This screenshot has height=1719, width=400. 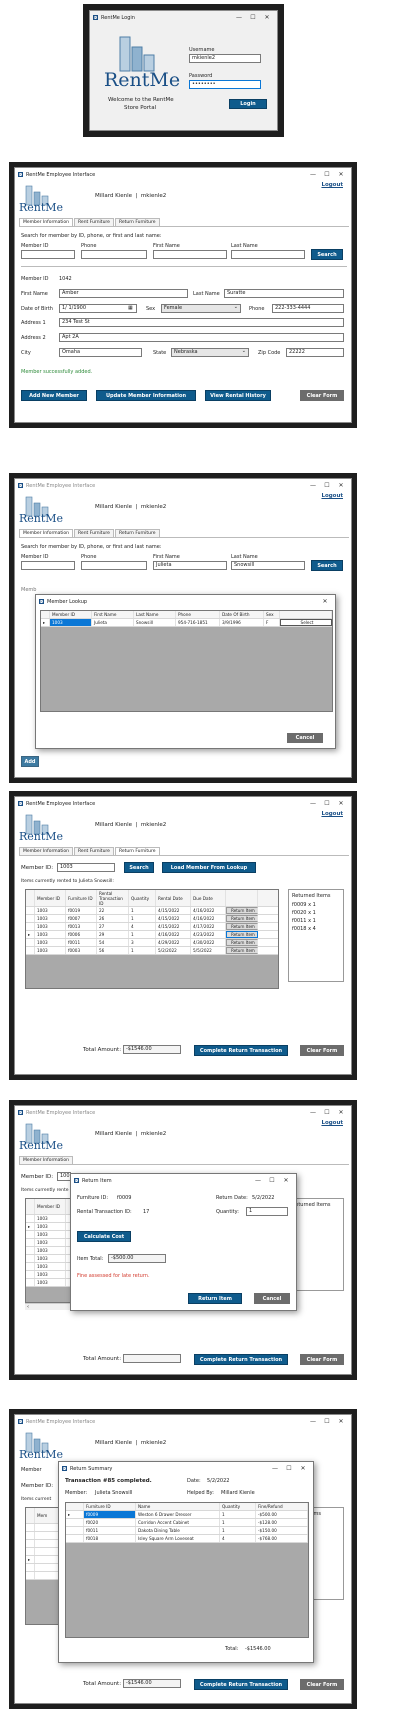 What do you see at coordinates (173, 942) in the screenshot?
I see `cell-rental-date: 4/29/2022` at bounding box center [173, 942].